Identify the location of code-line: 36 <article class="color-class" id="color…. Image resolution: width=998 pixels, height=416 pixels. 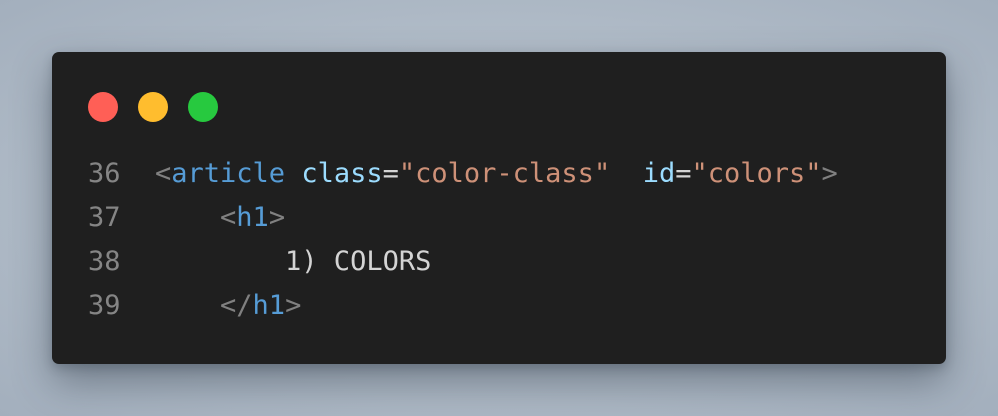
(463, 174).